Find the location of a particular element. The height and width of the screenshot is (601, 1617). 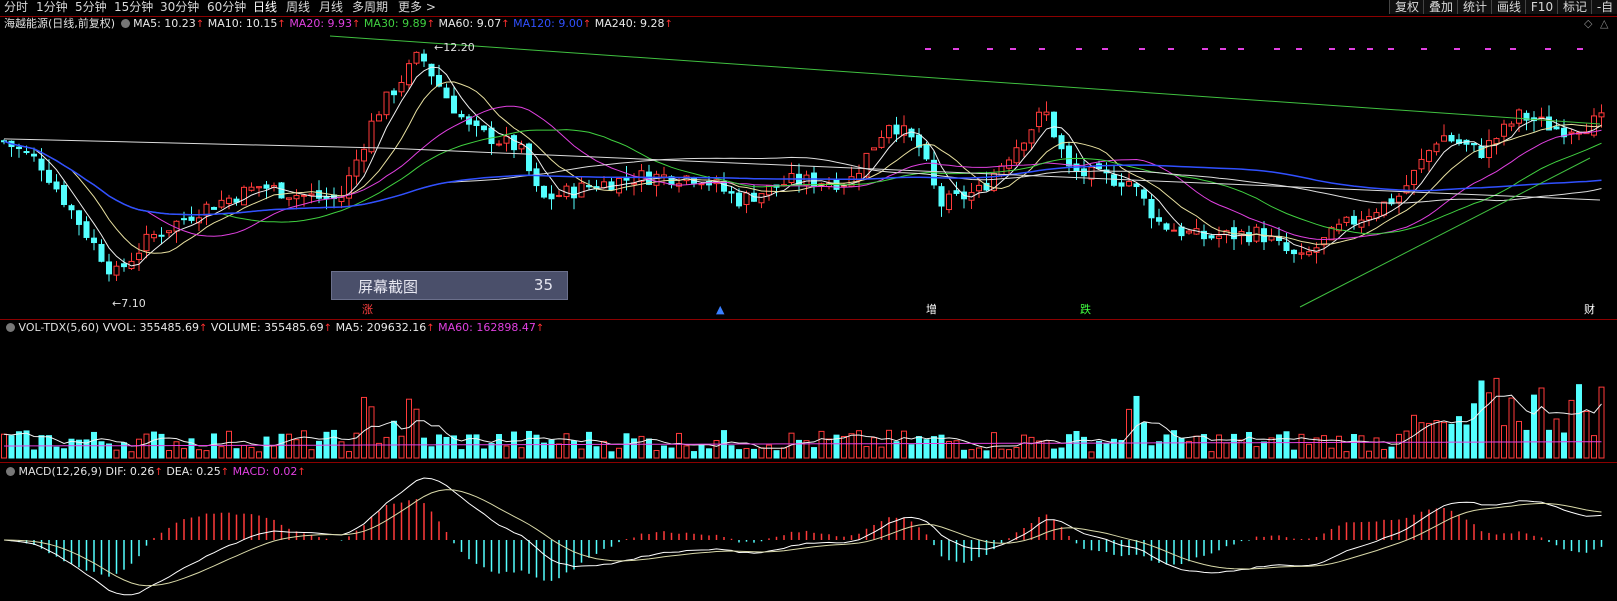

event-marker-finance: 财 is located at coordinates (1589, 310).